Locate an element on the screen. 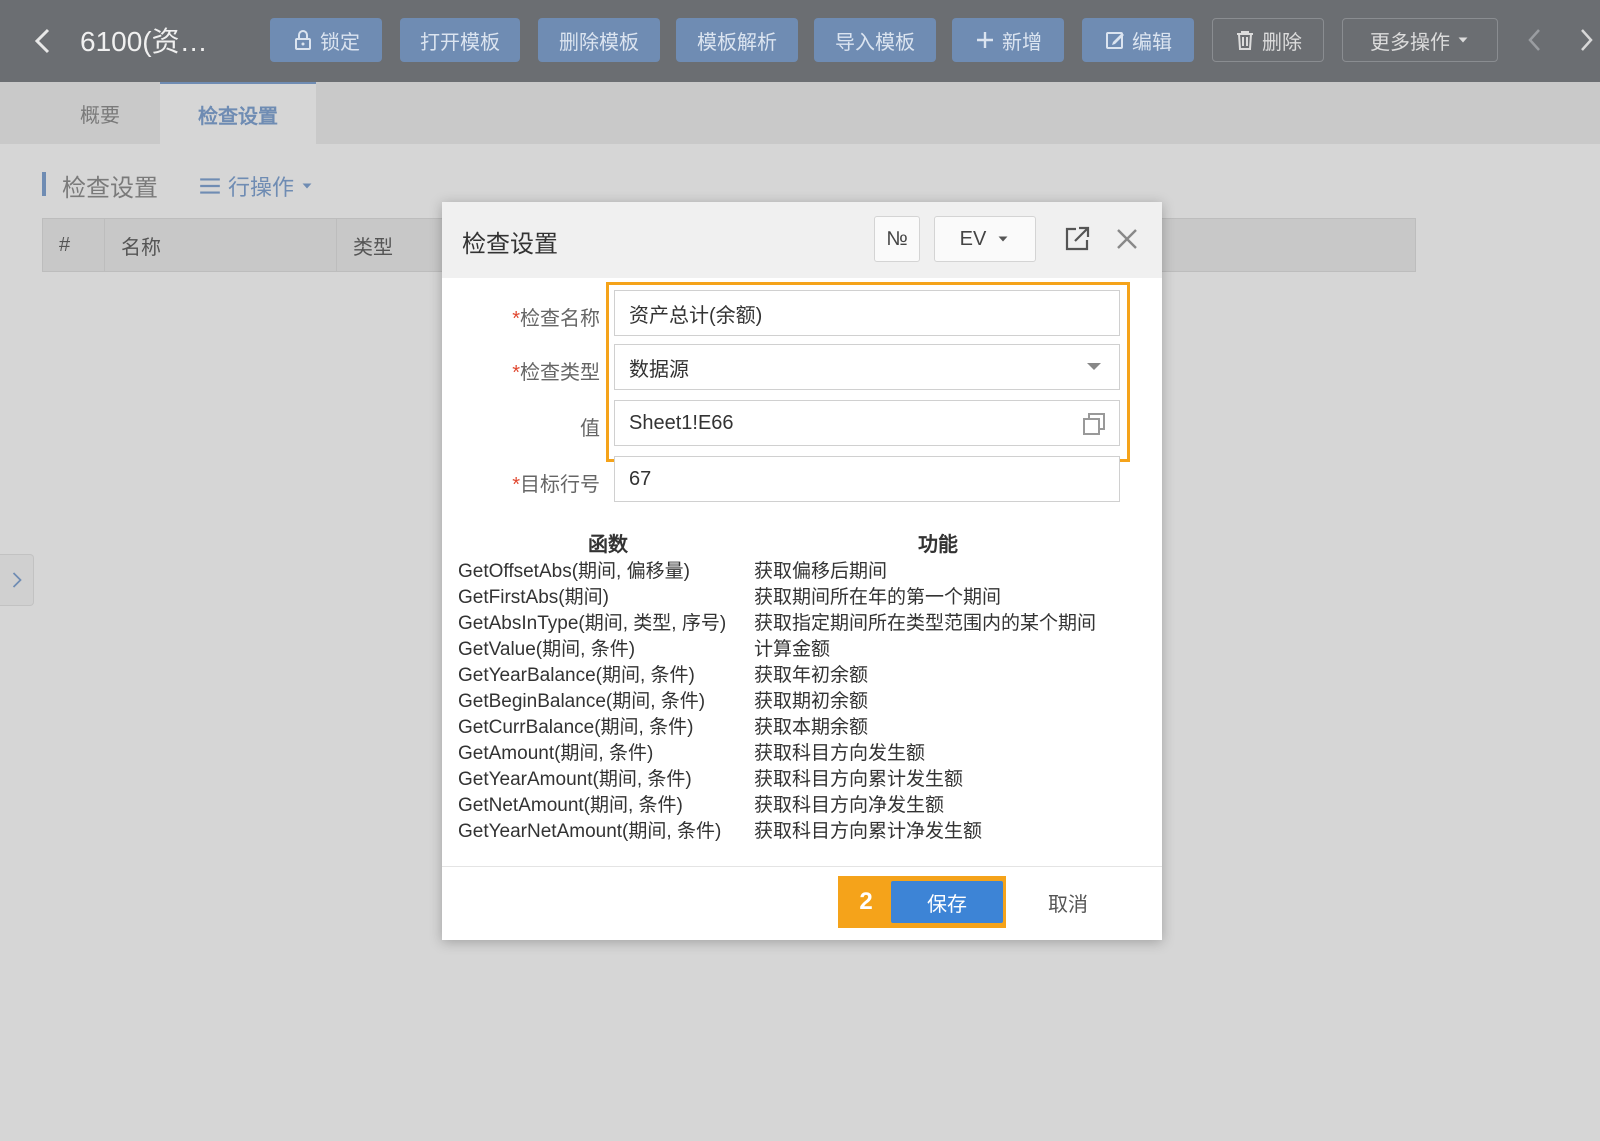  function-name: GetValue(期间, 条件) is located at coordinates (547, 649).